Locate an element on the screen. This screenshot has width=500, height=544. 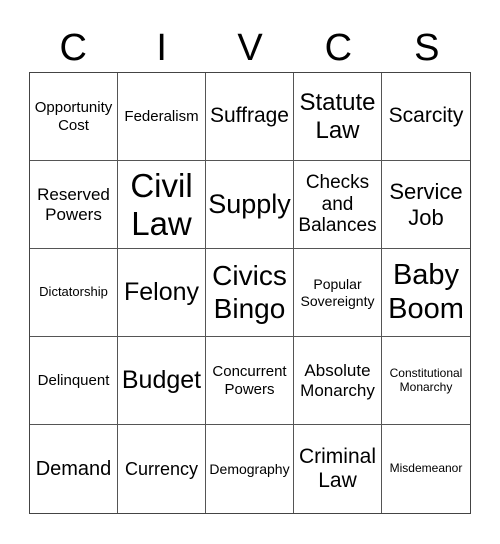
bingo-cell: Delinquent is located at coordinates (74, 381).